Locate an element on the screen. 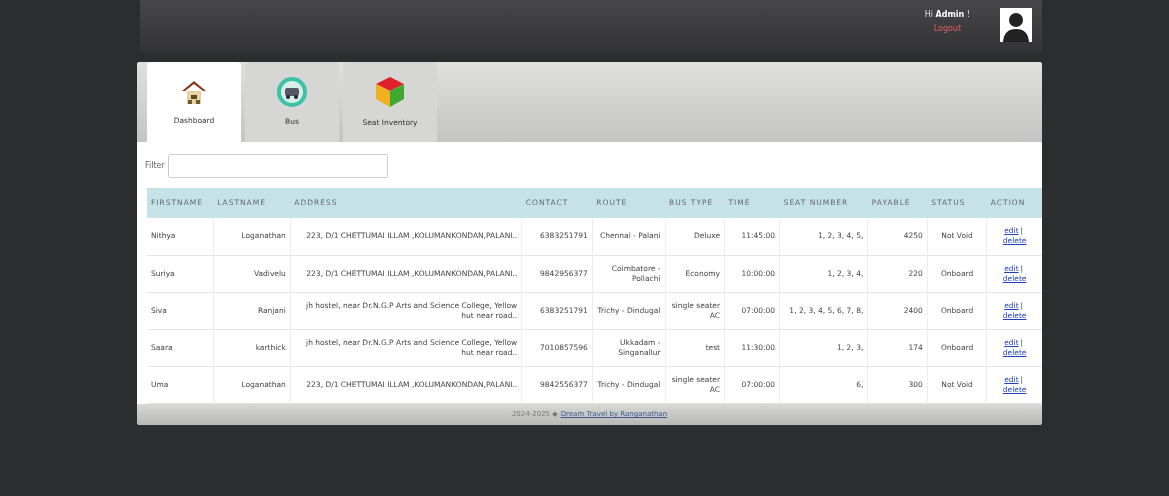 The width and height of the screenshot is (1169, 496). greeting-text: Hi Admin ! is located at coordinates (947, 15).